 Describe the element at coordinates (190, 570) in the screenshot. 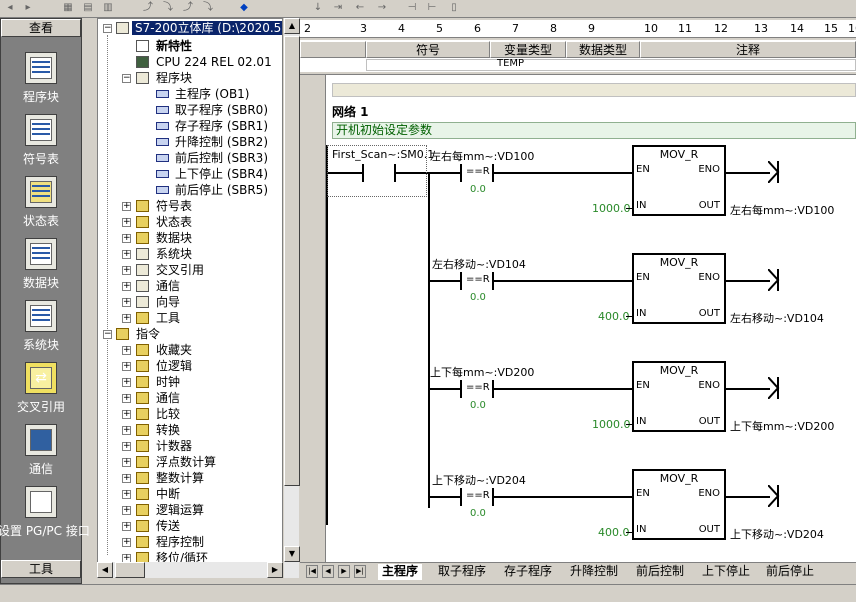

I see `tree-horizontal-scrollbar: ◀ ▶` at that location.